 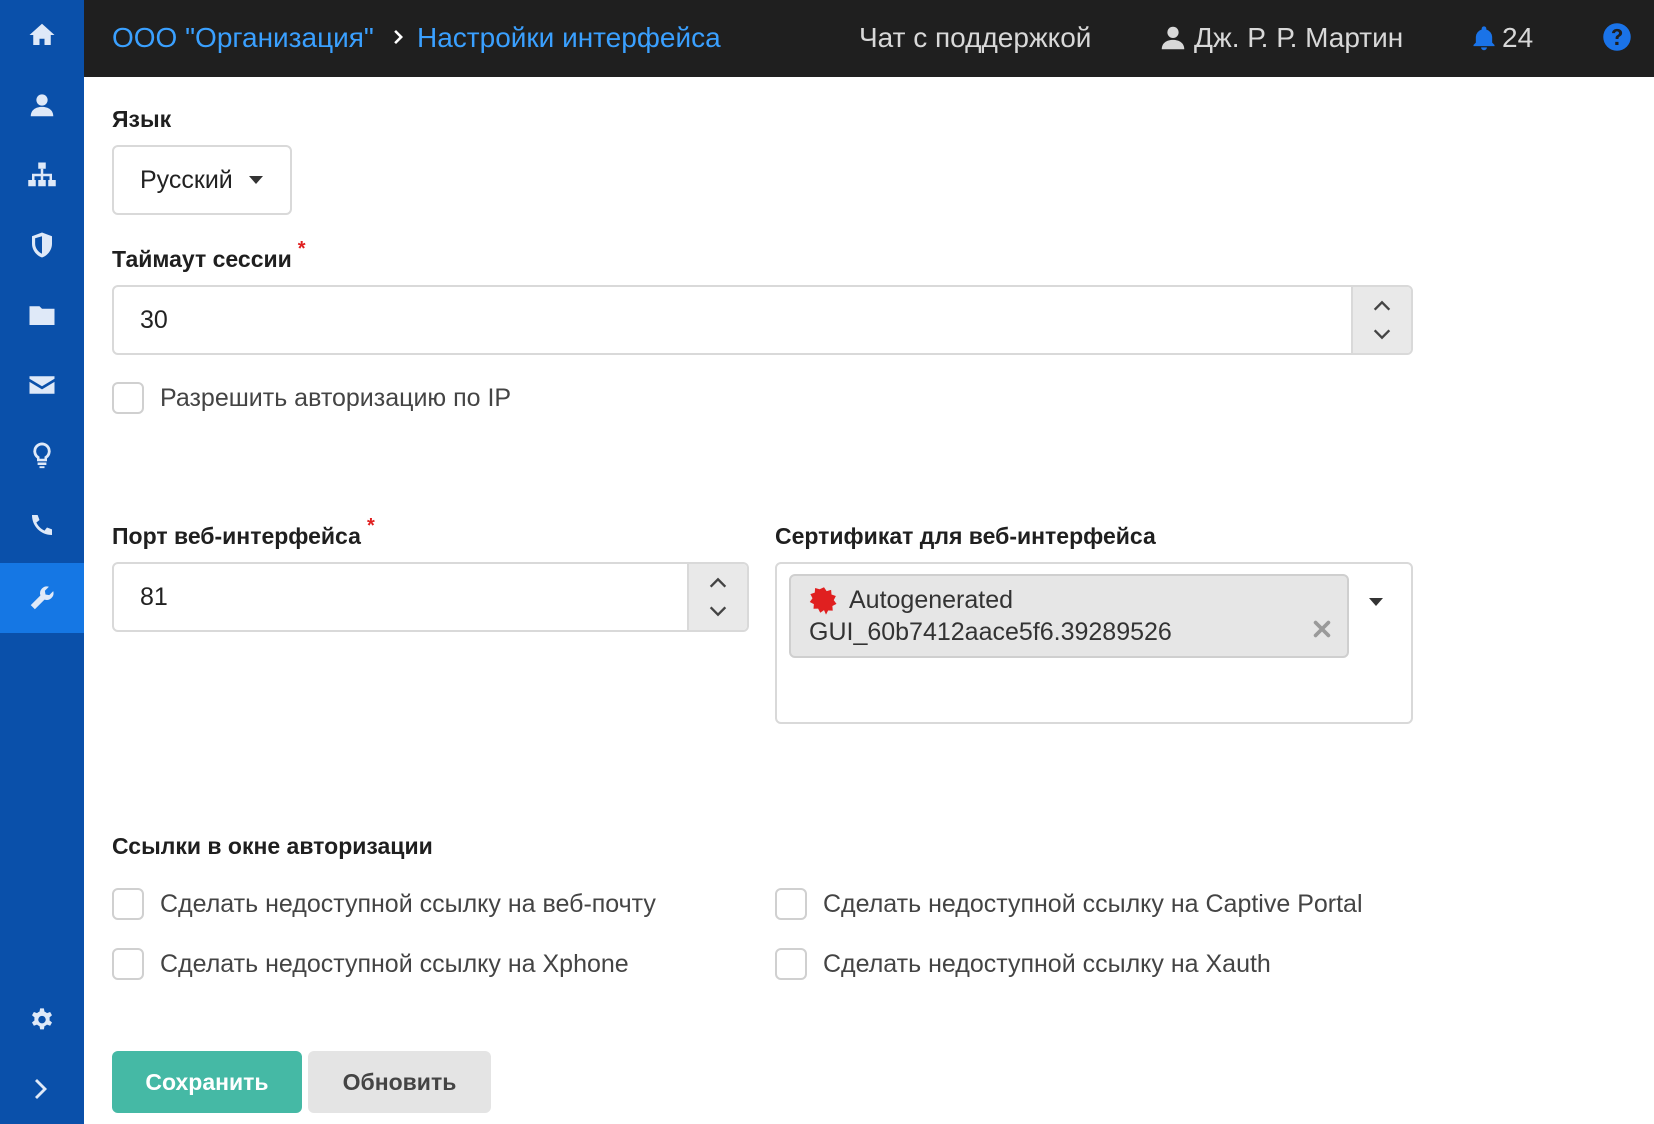 I want to click on session-timeout-label: Таймаут сессии *, so click(x=209, y=255).